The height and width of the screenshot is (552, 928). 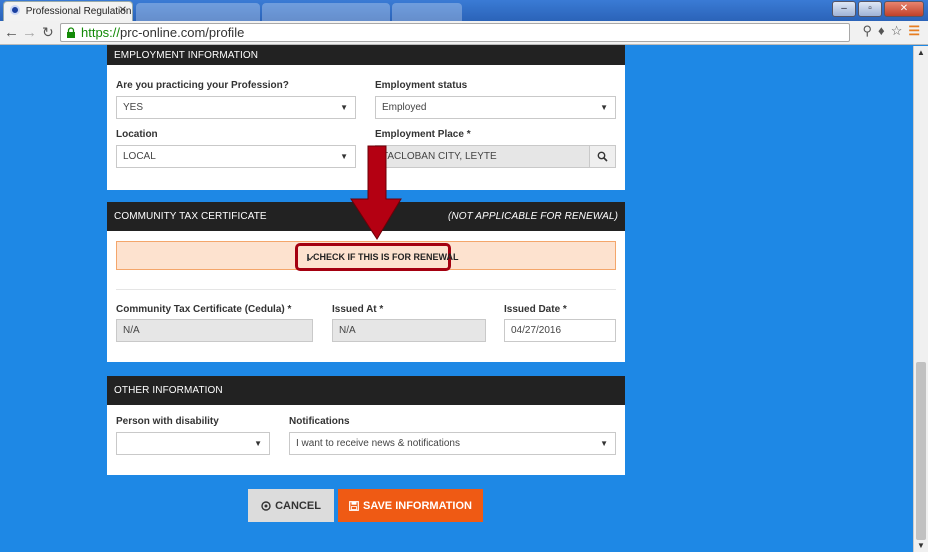 I want to click on practicing-label: Are you practicing your Profession?, so click(x=202, y=85).